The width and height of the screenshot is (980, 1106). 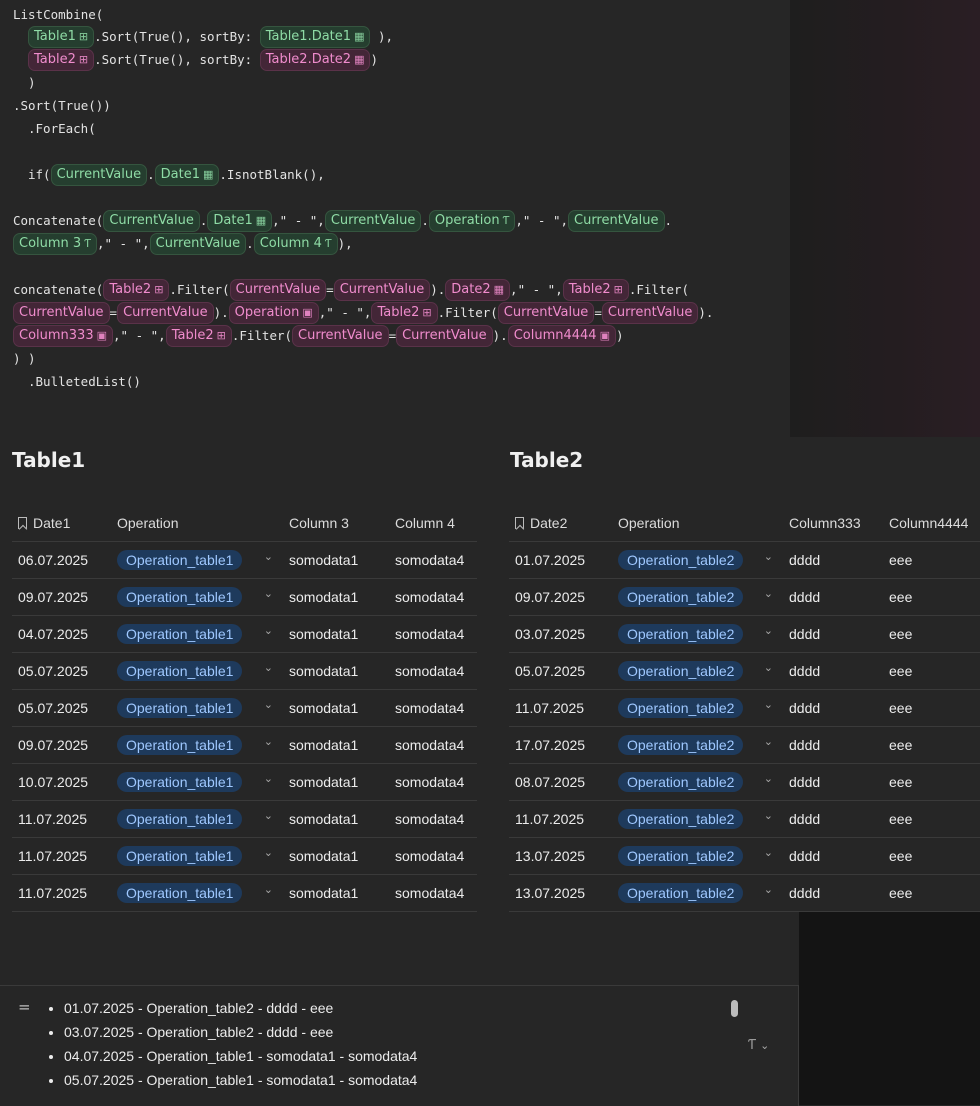 What do you see at coordinates (931, 523) in the screenshot?
I see `column-header-column4444: Column4444` at bounding box center [931, 523].